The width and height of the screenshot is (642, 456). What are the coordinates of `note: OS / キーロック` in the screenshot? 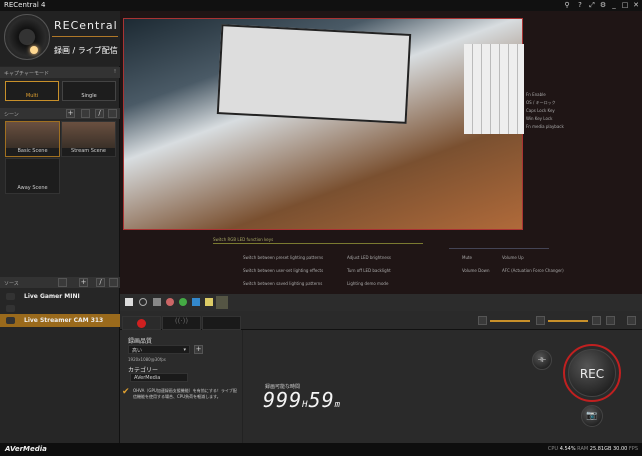 It's located at (541, 102).